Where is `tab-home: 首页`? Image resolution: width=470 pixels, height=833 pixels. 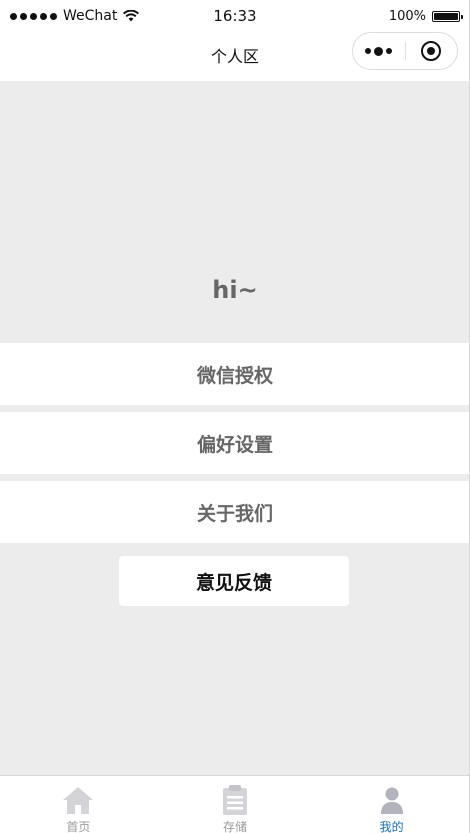
tab-home: 首页 is located at coordinates (78, 804).